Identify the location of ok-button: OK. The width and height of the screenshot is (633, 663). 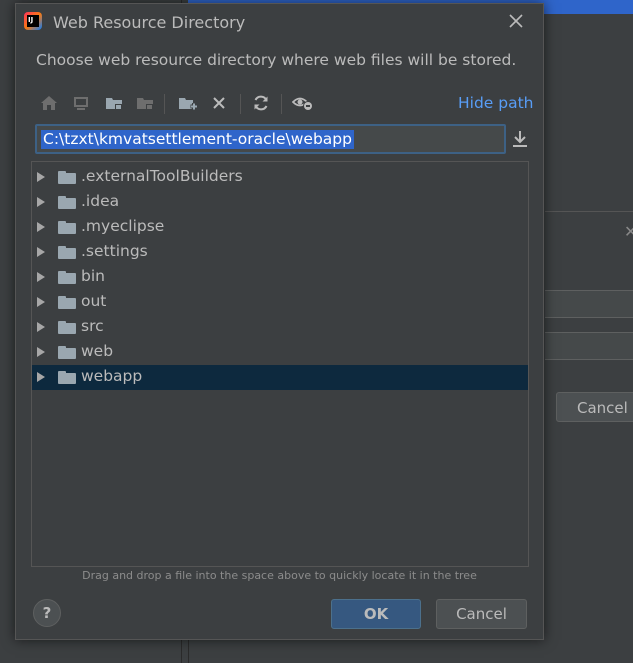
(376, 614).